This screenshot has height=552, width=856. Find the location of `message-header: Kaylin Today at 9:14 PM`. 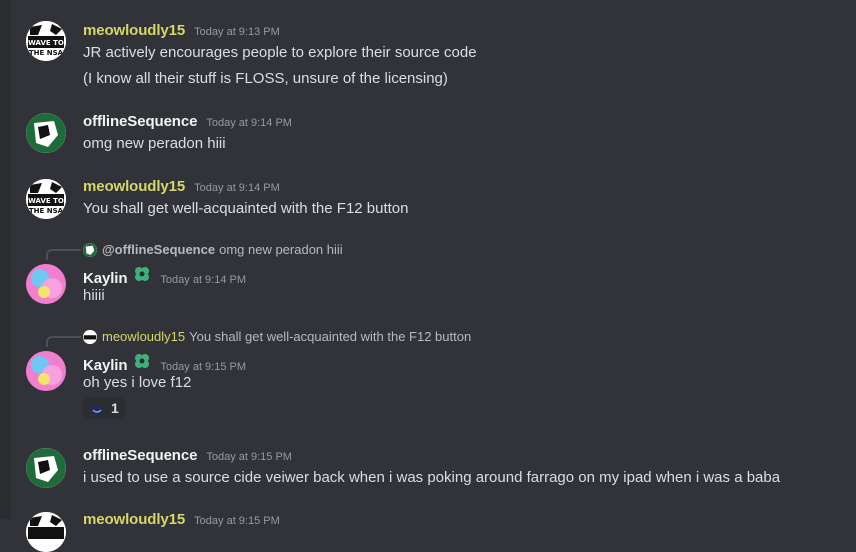

message-header: Kaylin Today at 9:14 PM is located at coordinates (164, 276).